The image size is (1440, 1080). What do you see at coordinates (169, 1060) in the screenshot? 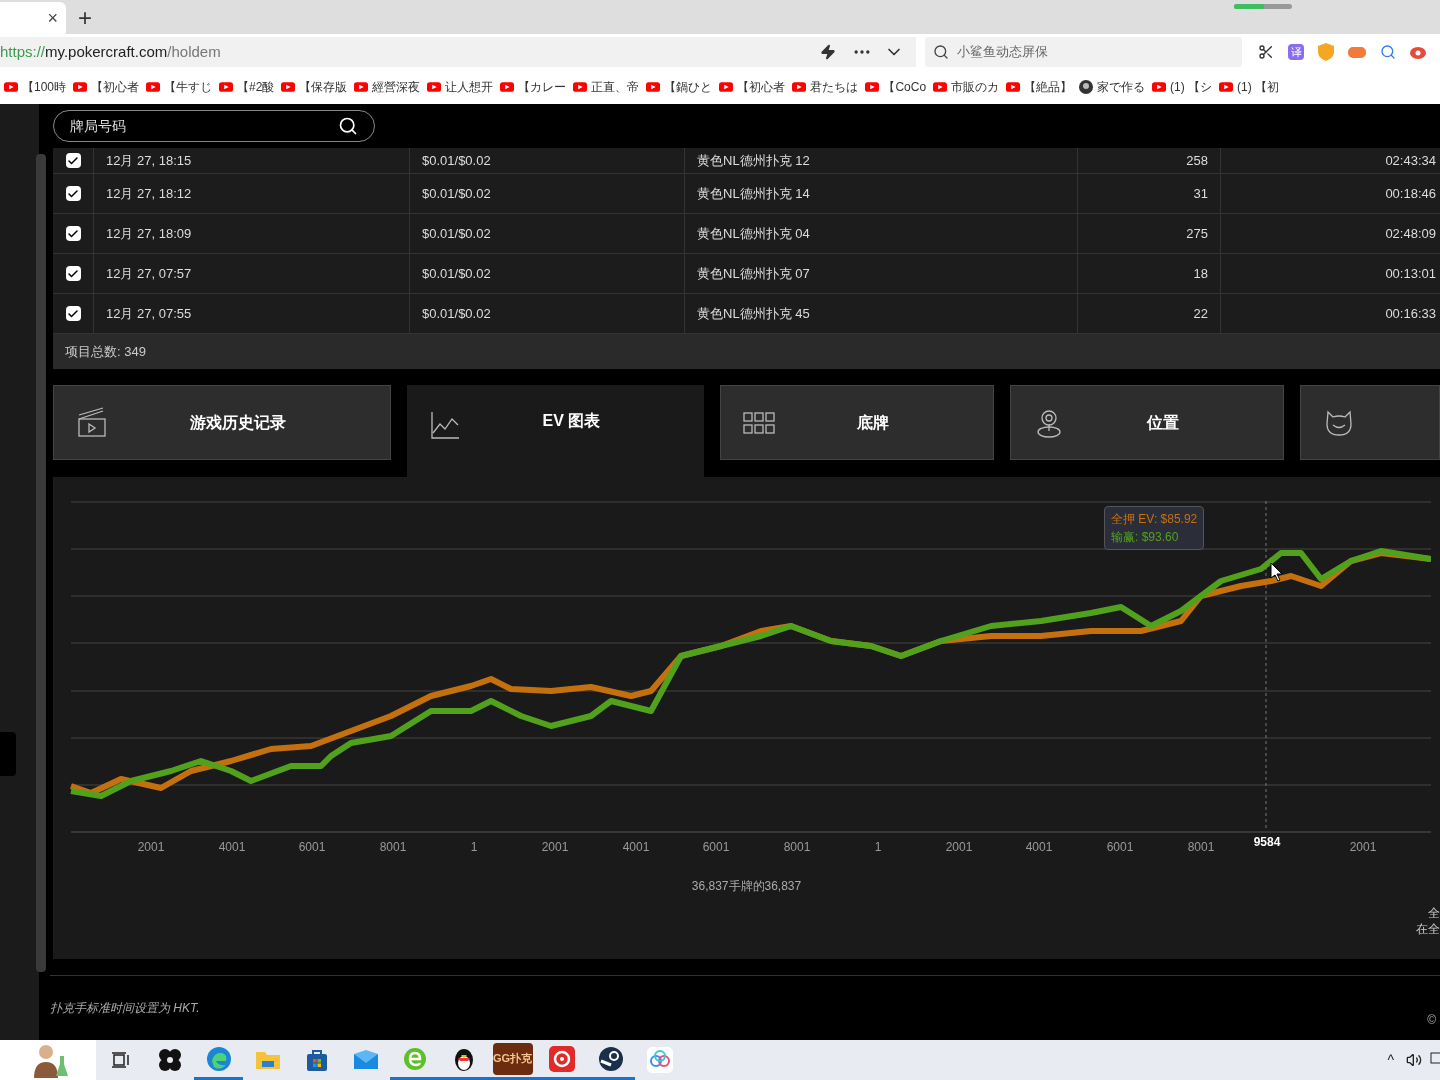
I see `pinwheel-icon` at bounding box center [169, 1060].